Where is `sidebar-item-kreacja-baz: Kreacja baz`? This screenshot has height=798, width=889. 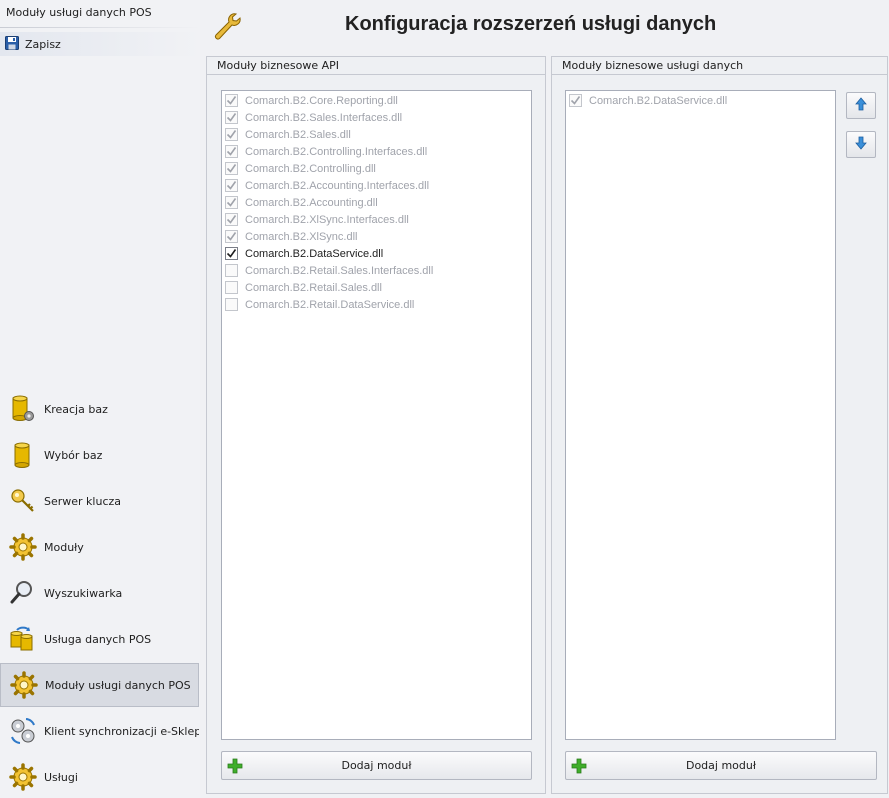
sidebar-item-kreacja-baz: Kreacja baz is located at coordinates (99, 409).